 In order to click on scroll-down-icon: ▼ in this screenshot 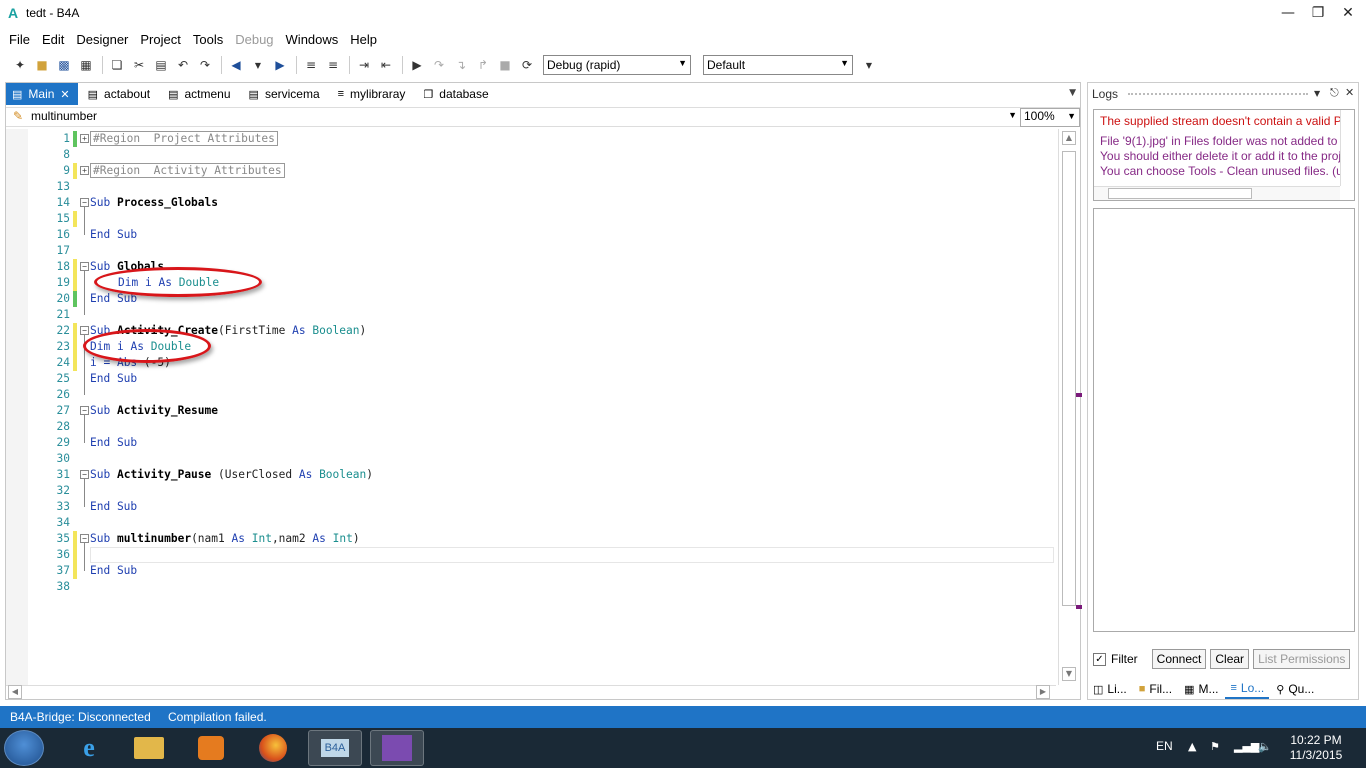, I will do `click(1069, 674)`.